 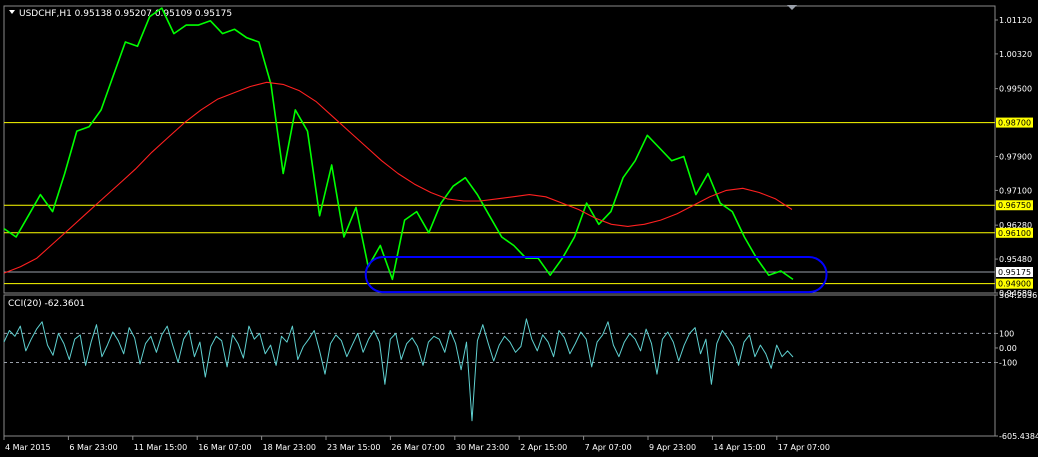 What do you see at coordinates (1014, 233) in the screenshot?
I see `level-label: 0.96100` at bounding box center [1014, 233].